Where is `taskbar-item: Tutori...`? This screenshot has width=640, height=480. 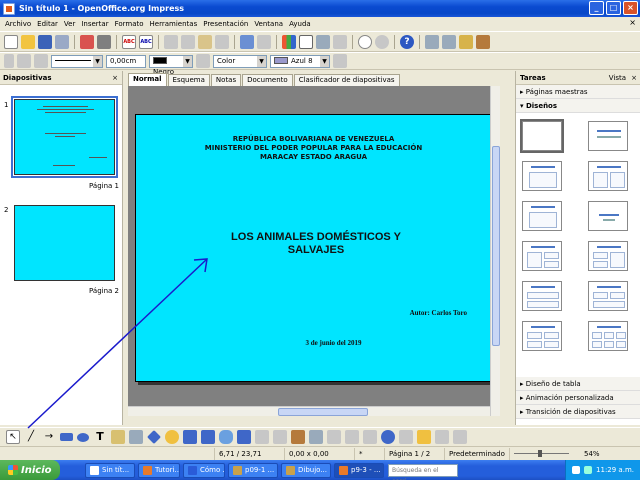 taskbar-item: Tutori... is located at coordinates (159, 470).